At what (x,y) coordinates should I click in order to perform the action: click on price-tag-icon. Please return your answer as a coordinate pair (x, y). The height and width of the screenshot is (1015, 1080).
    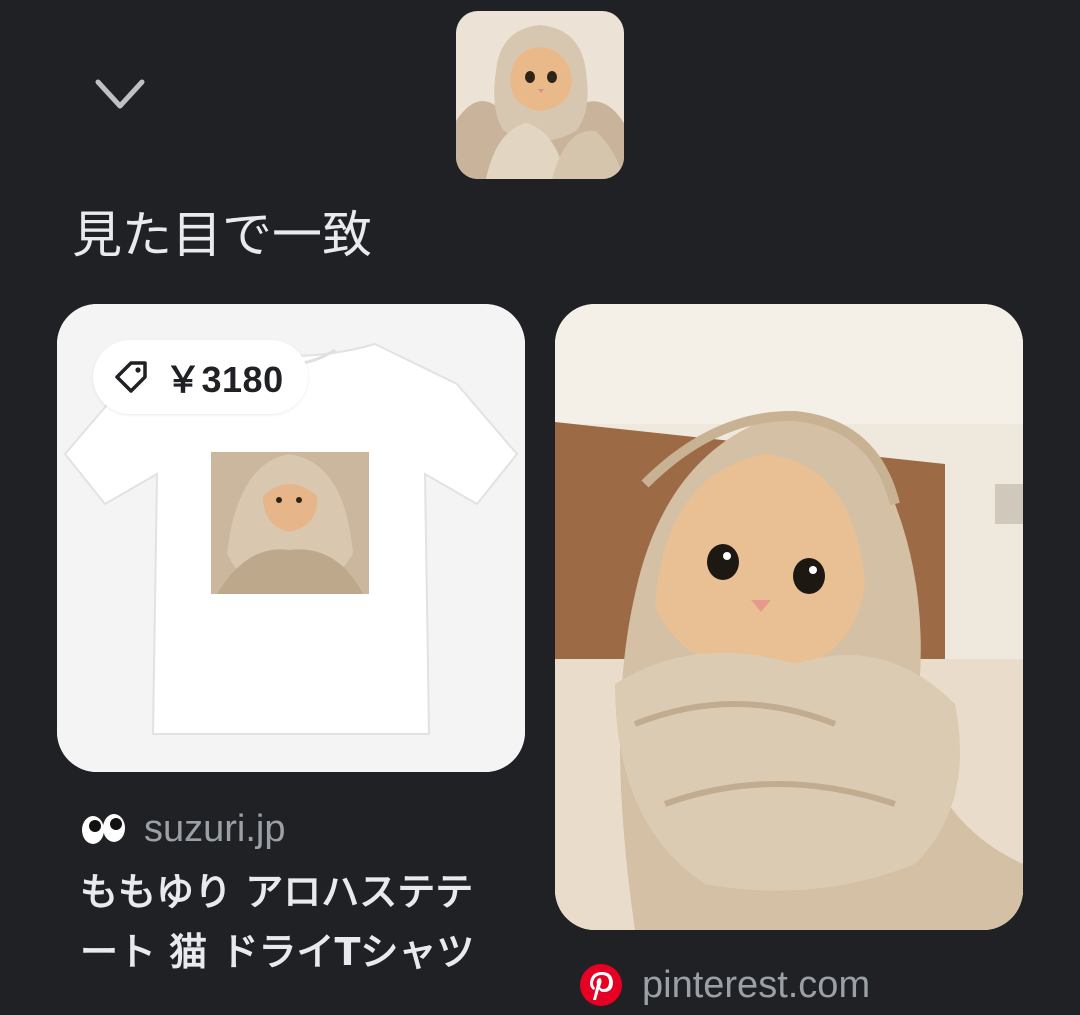
    Looking at the image, I should click on (131, 377).